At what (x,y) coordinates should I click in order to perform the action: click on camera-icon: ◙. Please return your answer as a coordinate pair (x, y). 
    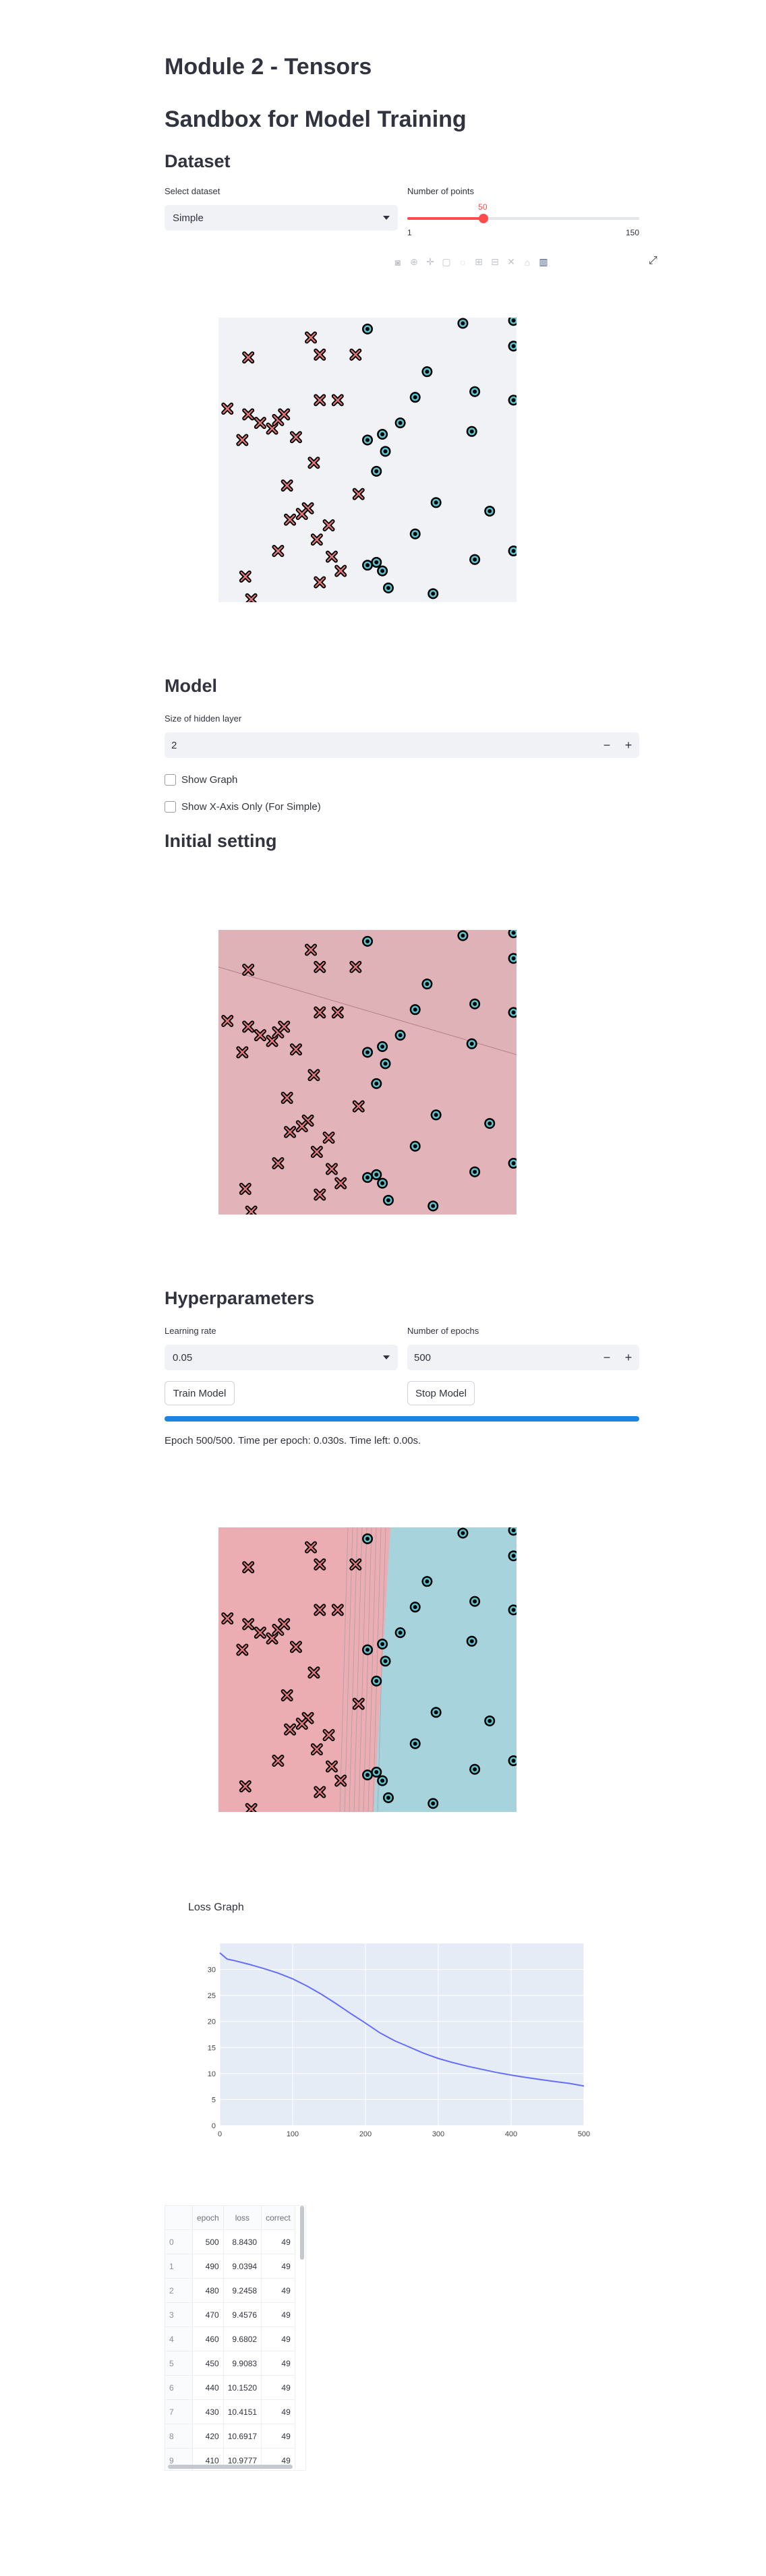
    Looking at the image, I should click on (398, 263).